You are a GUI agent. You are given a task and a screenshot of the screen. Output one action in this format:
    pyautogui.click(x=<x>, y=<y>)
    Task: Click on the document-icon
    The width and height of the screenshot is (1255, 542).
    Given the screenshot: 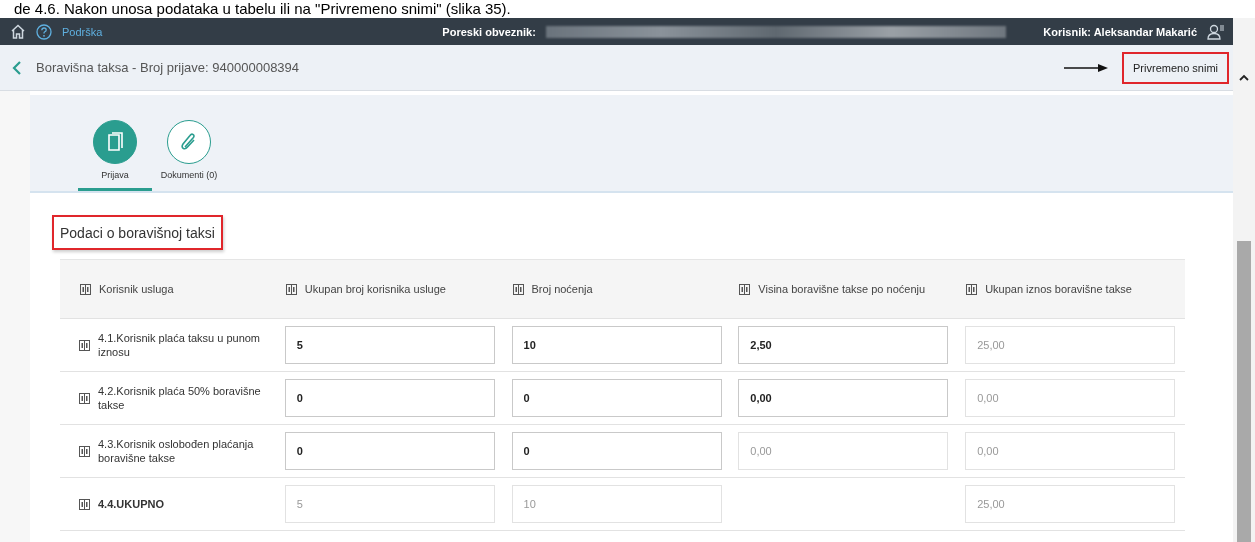 What is the action you would take?
    pyautogui.click(x=115, y=142)
    